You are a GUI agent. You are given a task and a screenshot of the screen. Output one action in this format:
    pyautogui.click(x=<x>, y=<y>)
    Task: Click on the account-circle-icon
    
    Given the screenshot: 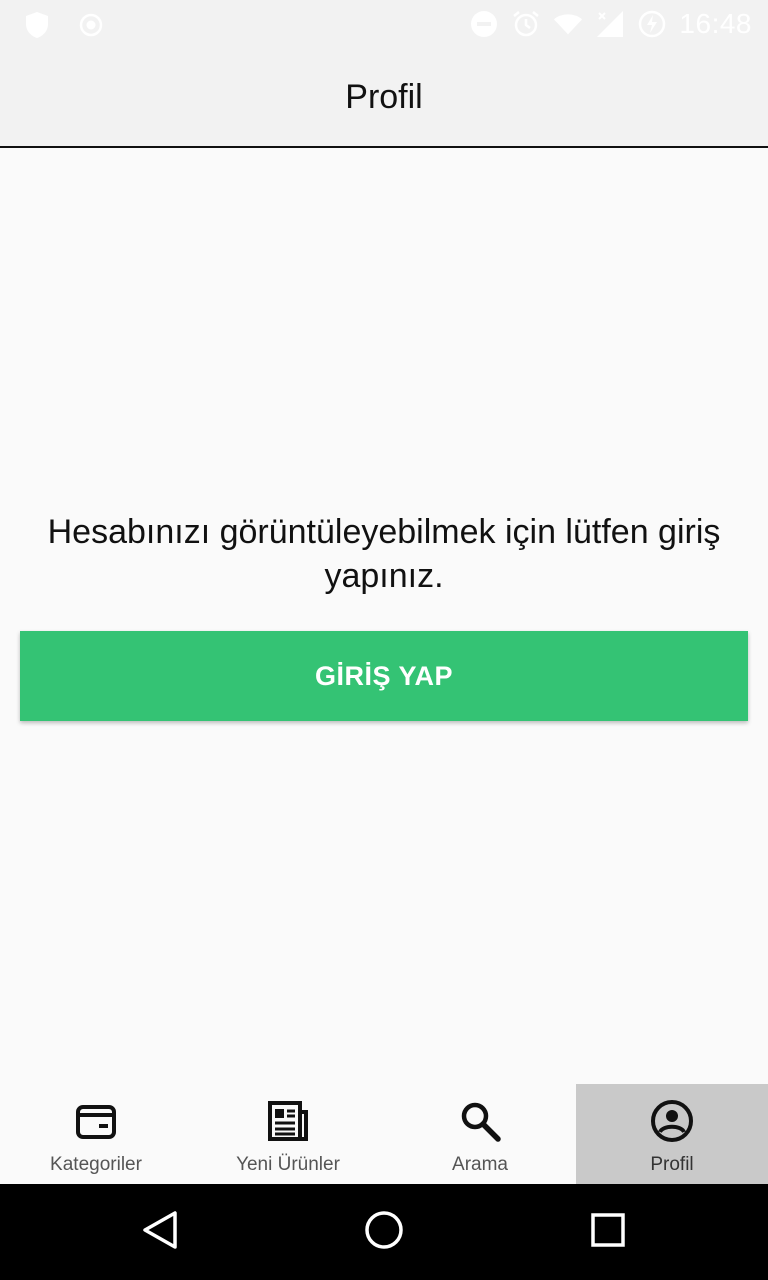 What is the action you would take?
    pyautogui.click(x=672, y=1121)
    